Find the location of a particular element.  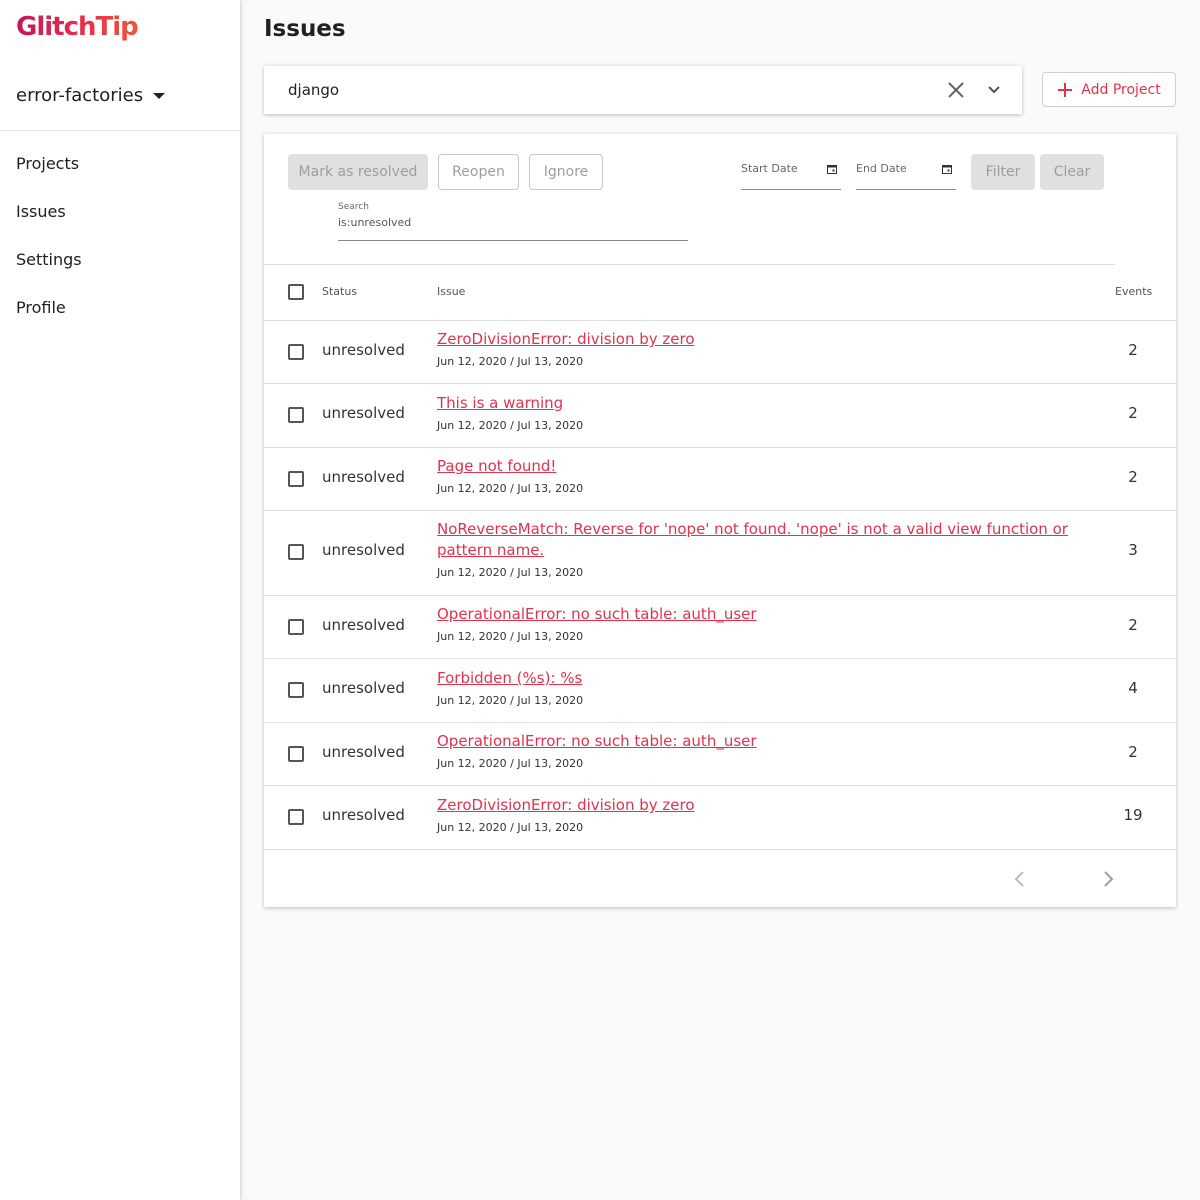

org-switcher: error-factories is located at coordinates (91, 95).